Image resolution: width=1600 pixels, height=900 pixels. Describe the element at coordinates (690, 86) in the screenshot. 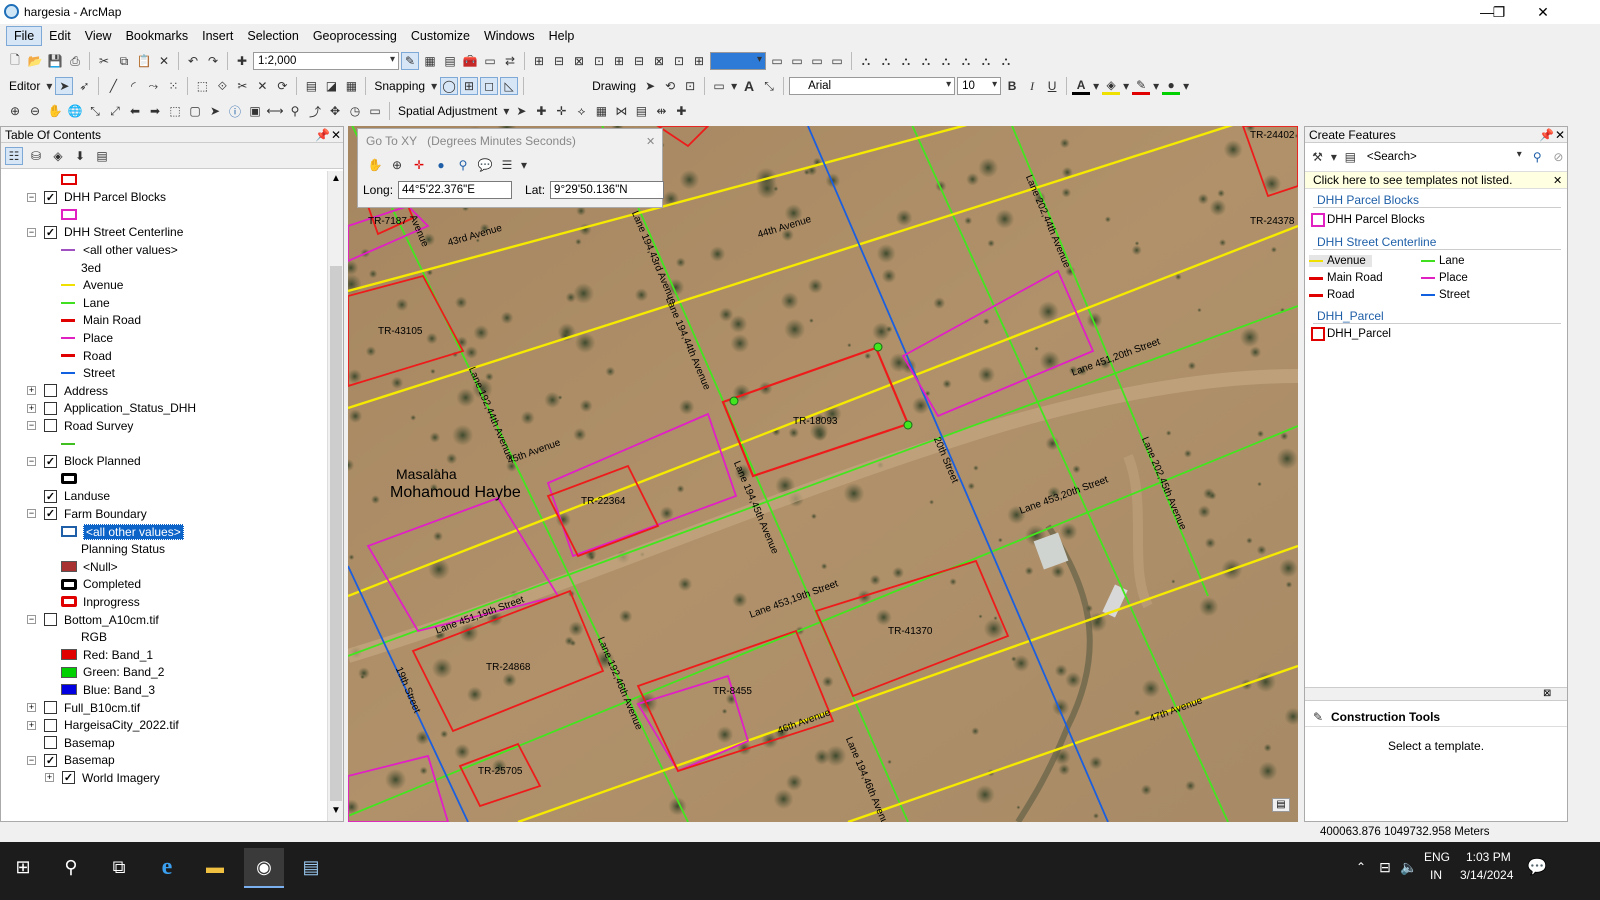

I see `zoom-whole-page-icon: ⊡` at that location.